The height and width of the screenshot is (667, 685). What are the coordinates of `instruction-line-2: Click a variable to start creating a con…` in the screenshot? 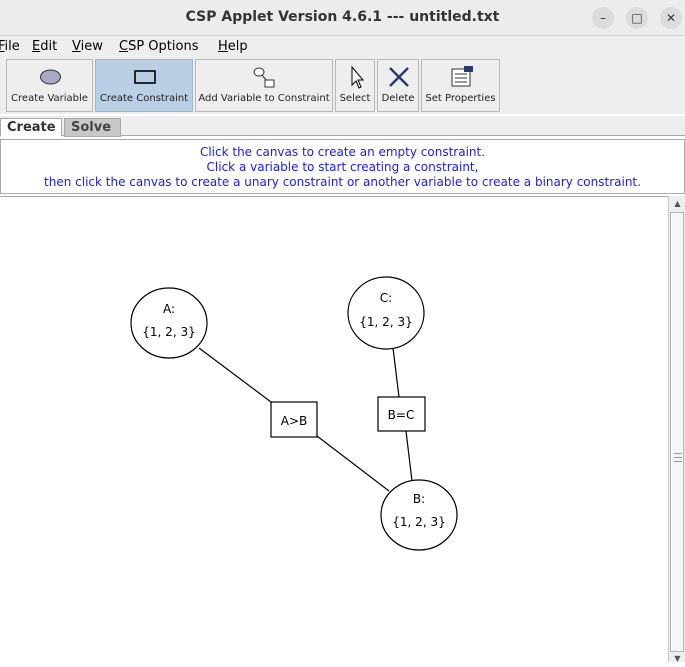 It's located at (342, 167).